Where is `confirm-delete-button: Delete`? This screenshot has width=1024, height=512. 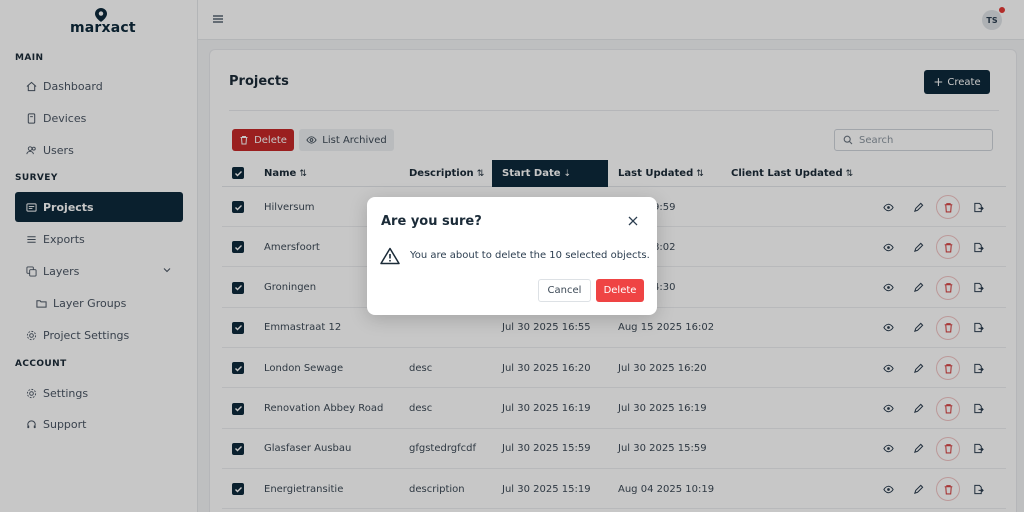 confirm-delete-button: Delete is located at coordinates (620, 290).